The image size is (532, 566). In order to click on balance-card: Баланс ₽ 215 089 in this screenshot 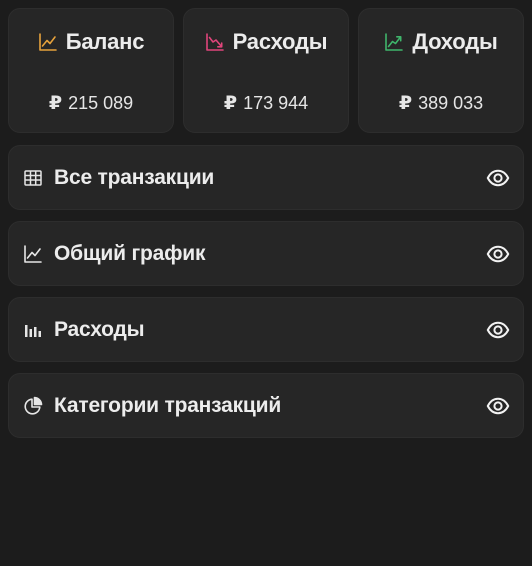, I will do `click(91, 70)`.